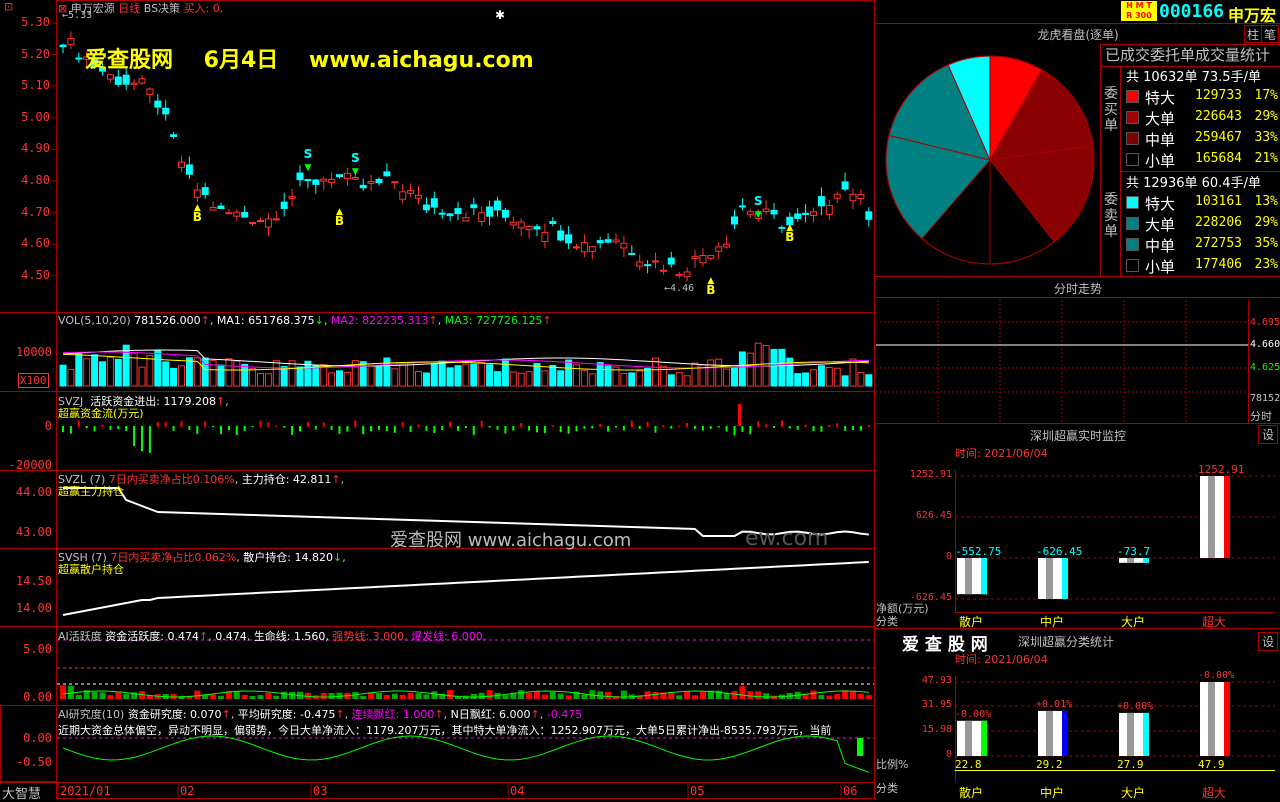  I want to click on period-label: 日线, so click(129, 8).